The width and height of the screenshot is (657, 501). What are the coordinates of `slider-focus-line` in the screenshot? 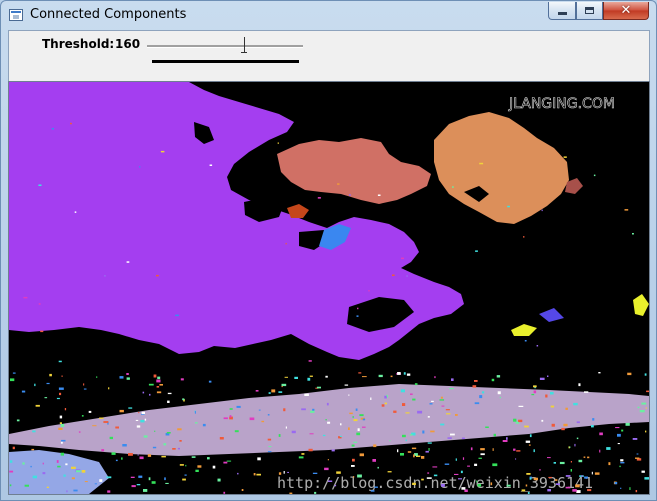 It's located at (225, 61).